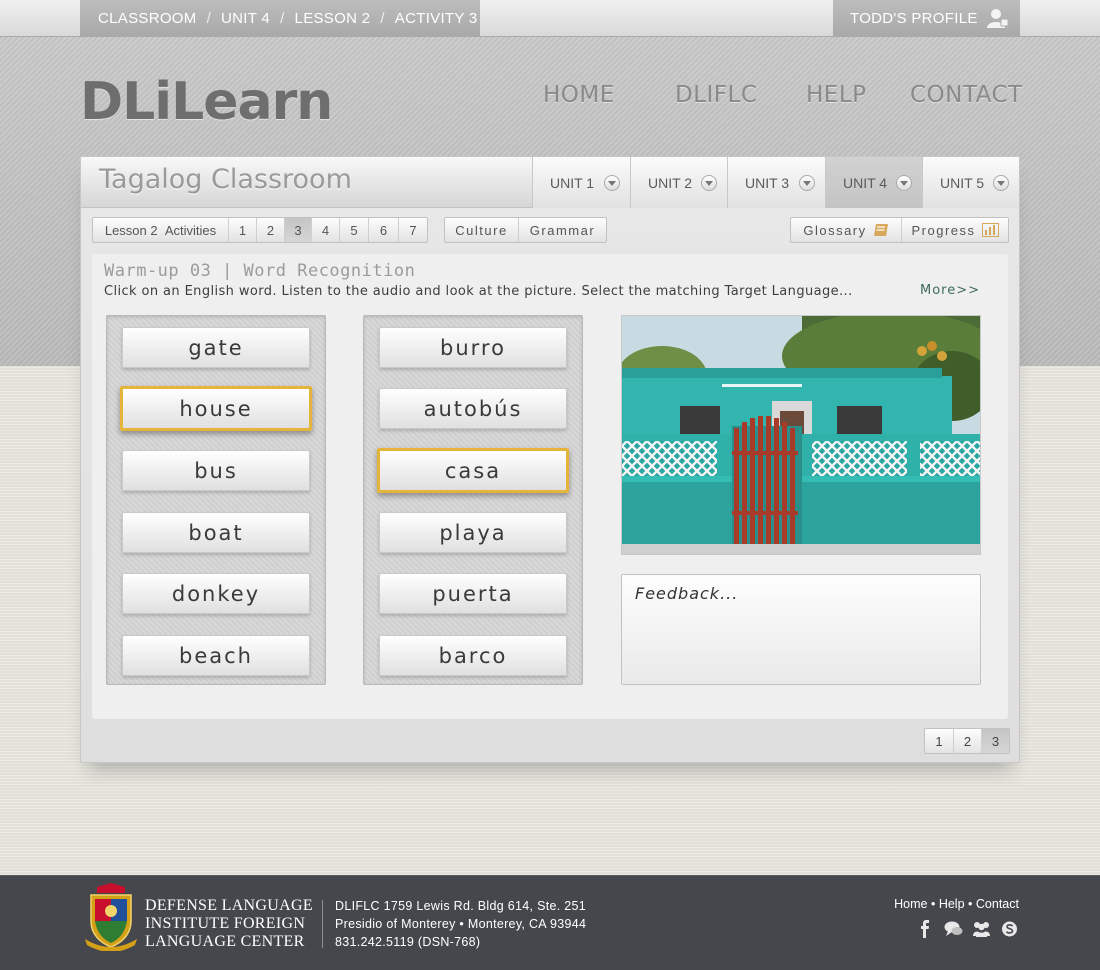 The image size is (1100, 970). I want to click on site-logo: DLiLearn, so click(206, 102).